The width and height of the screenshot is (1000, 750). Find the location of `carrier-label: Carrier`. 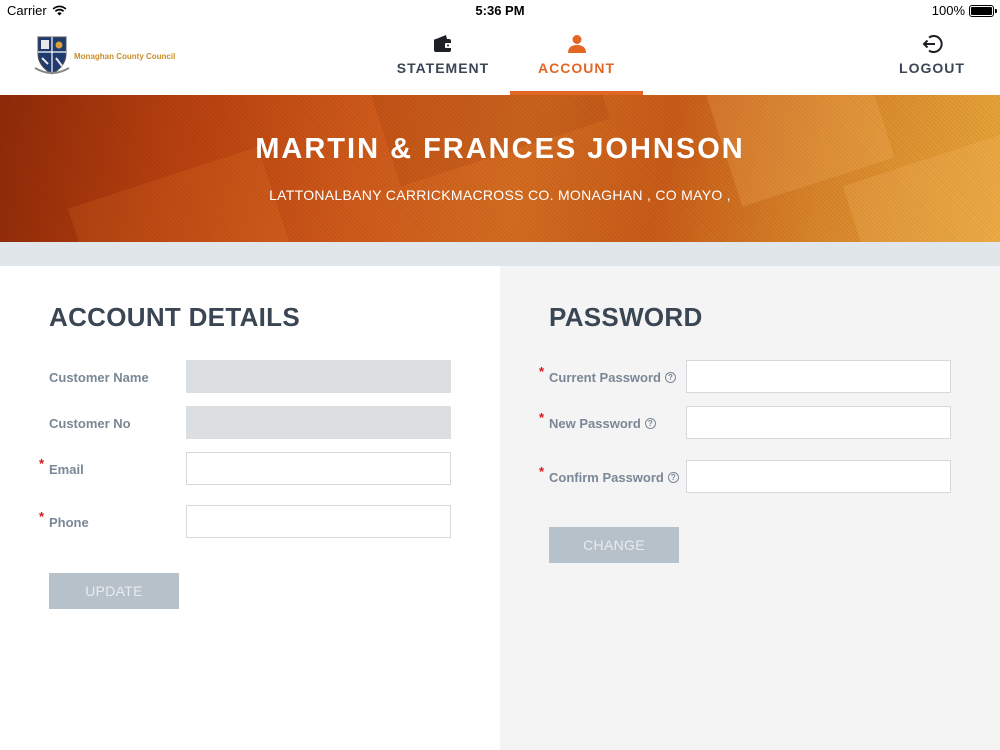

carrier-label: Carrier is located at coordinates (27, 10).